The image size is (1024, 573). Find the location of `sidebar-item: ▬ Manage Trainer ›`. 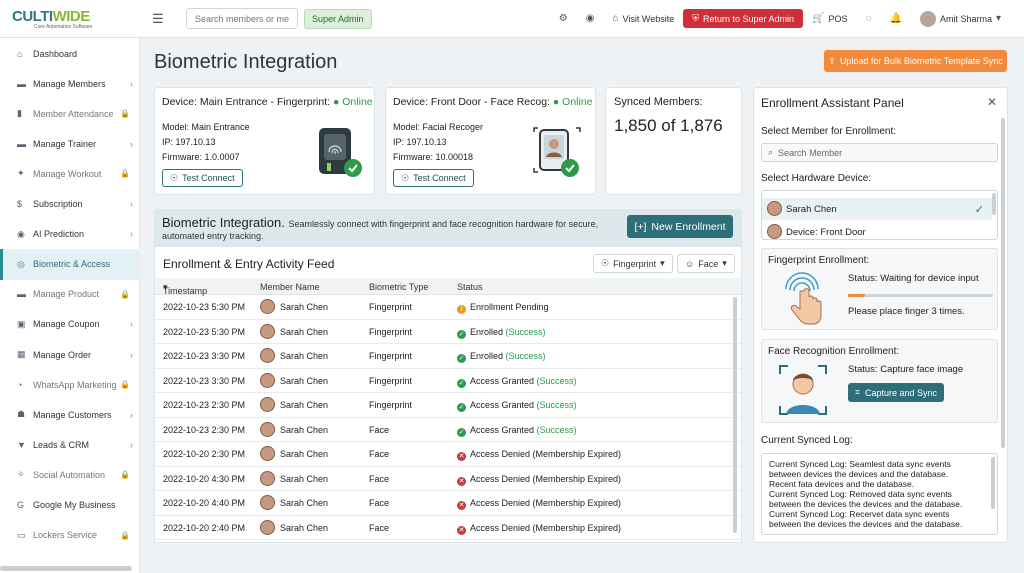

sidebar-item: ▬ Manage Trainer › is located at coordinates (70, 143).